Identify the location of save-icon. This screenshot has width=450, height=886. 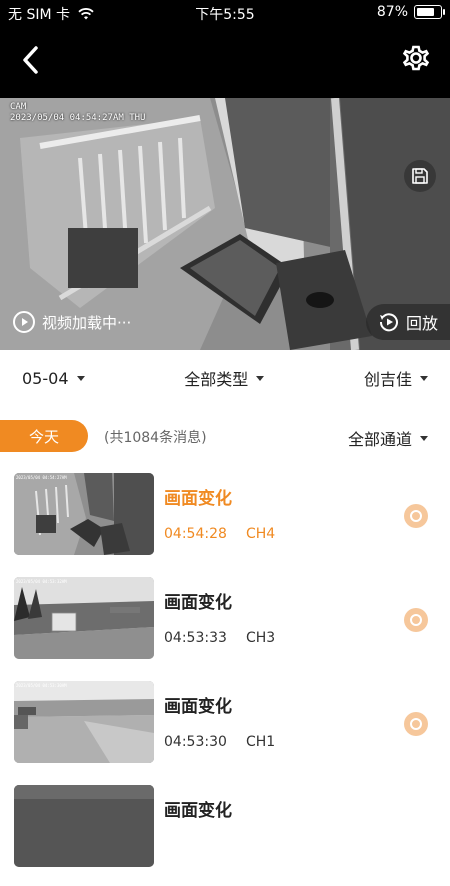
(420, 176).